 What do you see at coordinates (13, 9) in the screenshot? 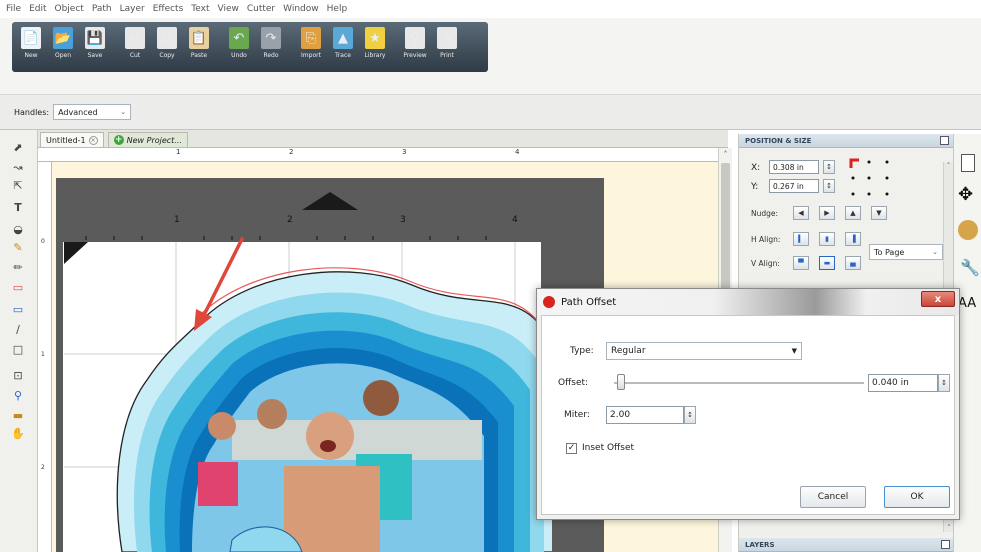
I see `menu-item-file: File` at bounding box center [13, 9].